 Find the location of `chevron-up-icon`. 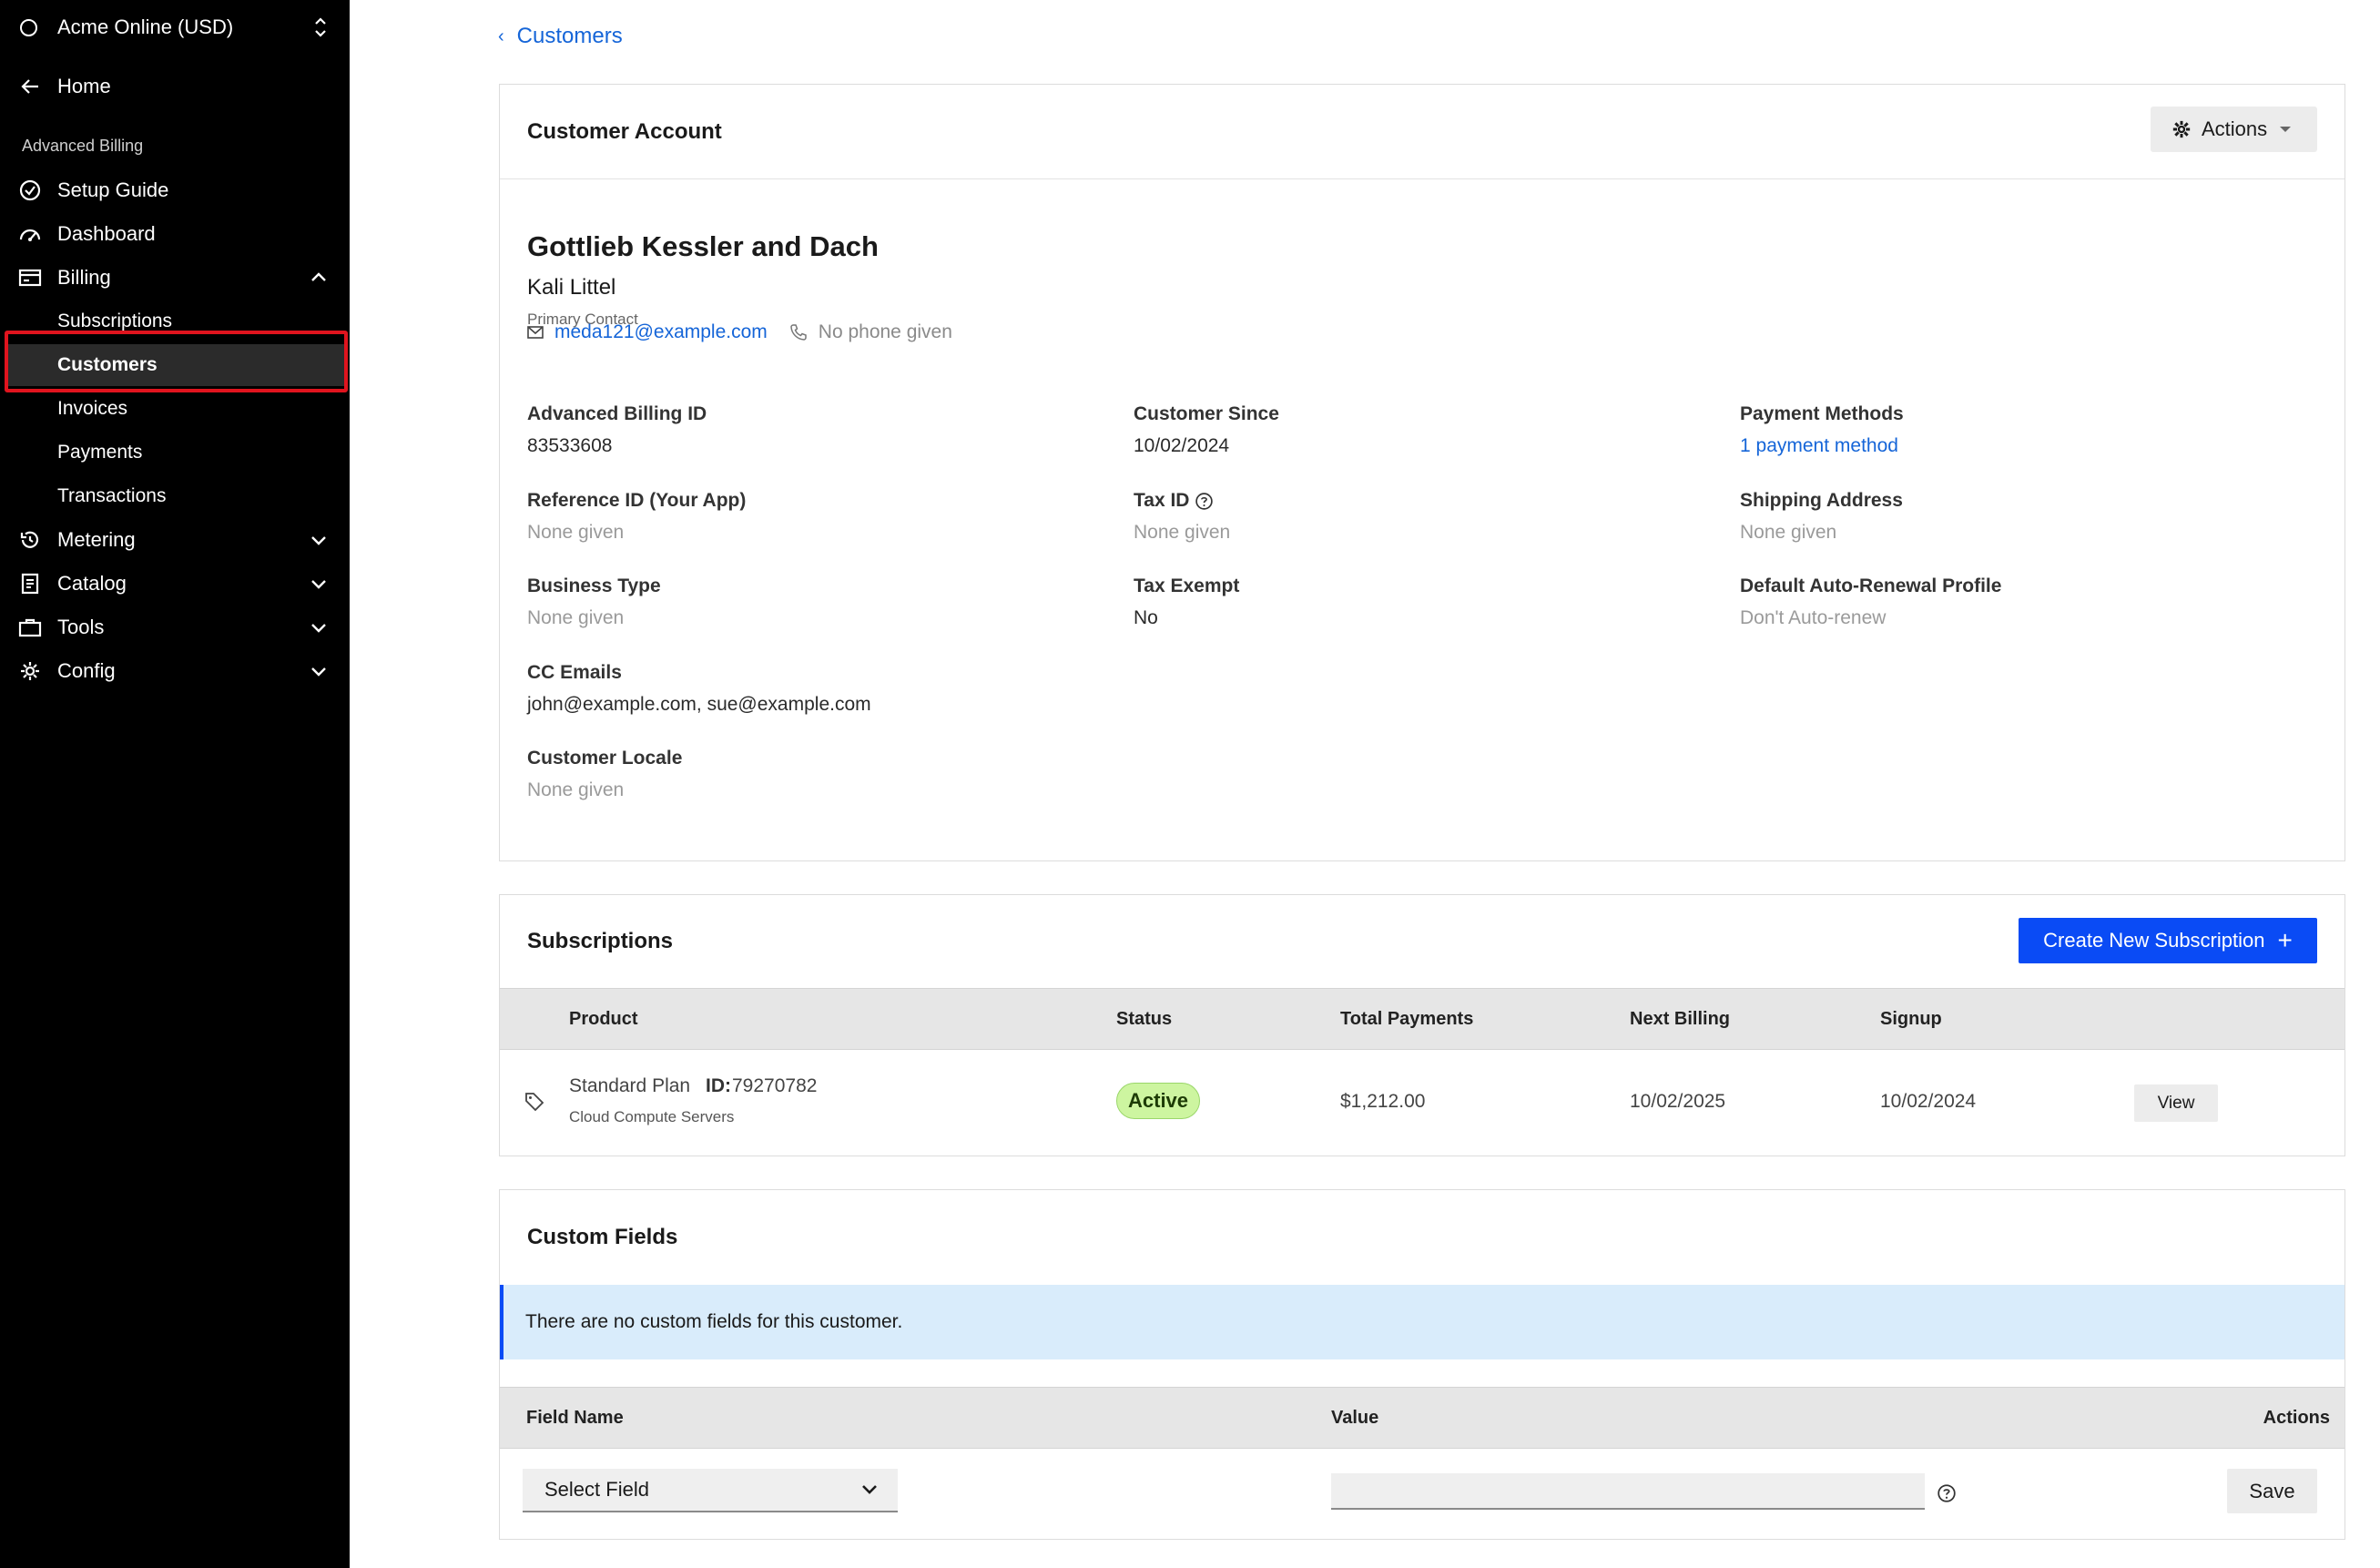

chevron-up-icon is located at coordinates (319, 276).